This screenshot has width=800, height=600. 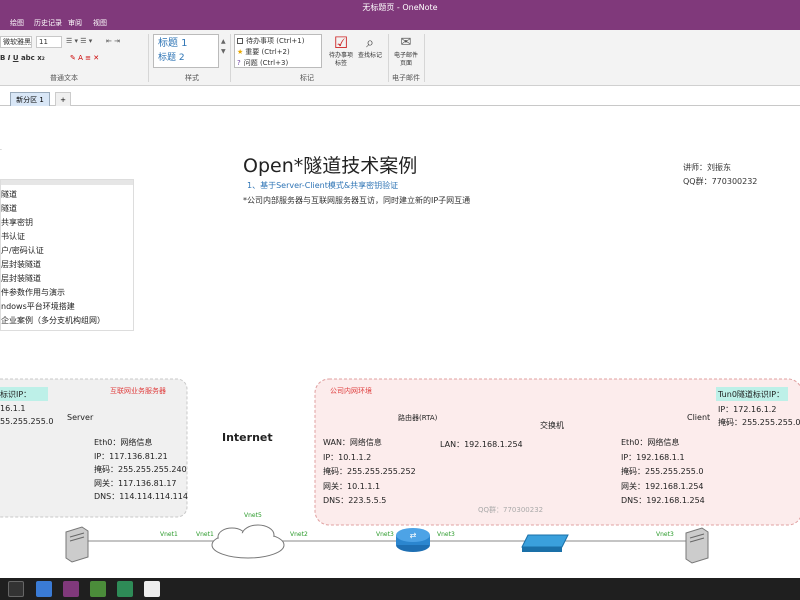 I want to click on server-label: Server, so click(x=80, y=417).